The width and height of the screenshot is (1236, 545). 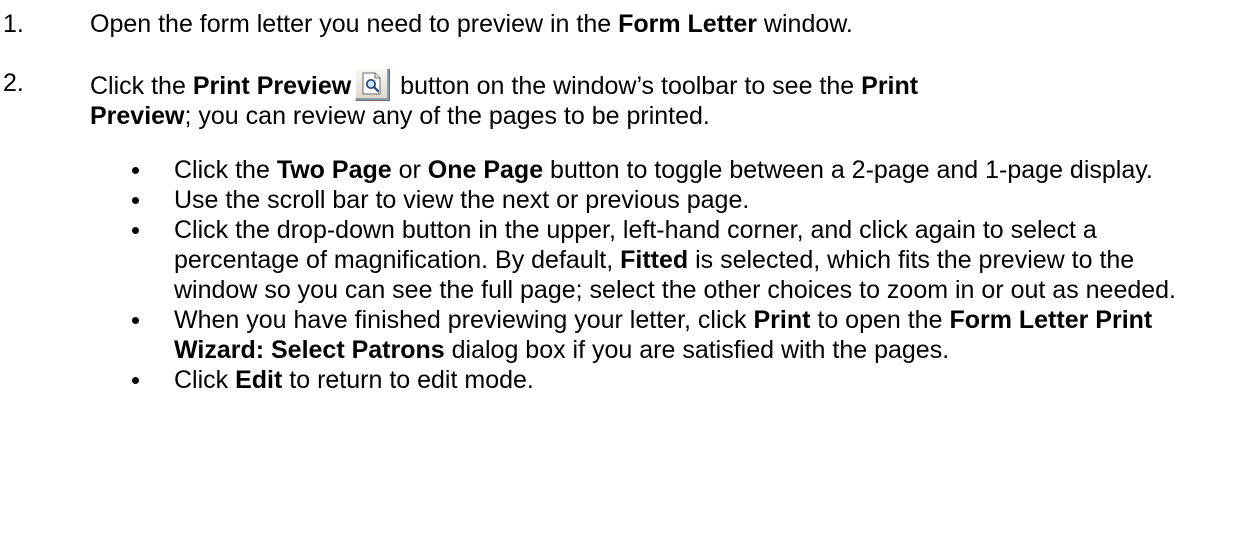 I want to click on ui-term-form-letter: Form Letter, so click(x=687, y=24).